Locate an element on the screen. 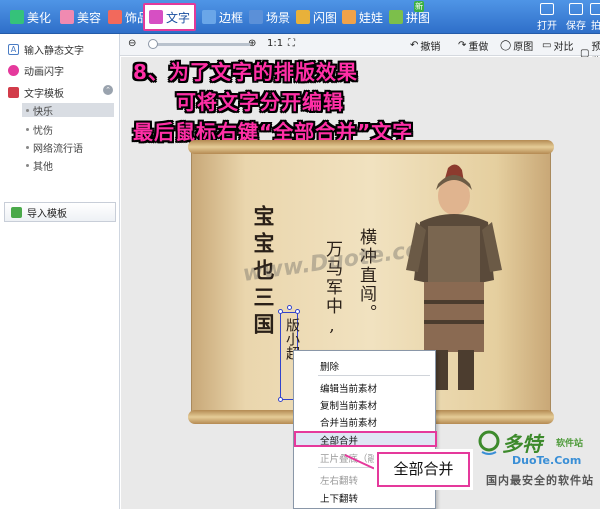 This screenshot has height=509, width=600. template-item-other: 其他 is located at coordinates (39, 165).